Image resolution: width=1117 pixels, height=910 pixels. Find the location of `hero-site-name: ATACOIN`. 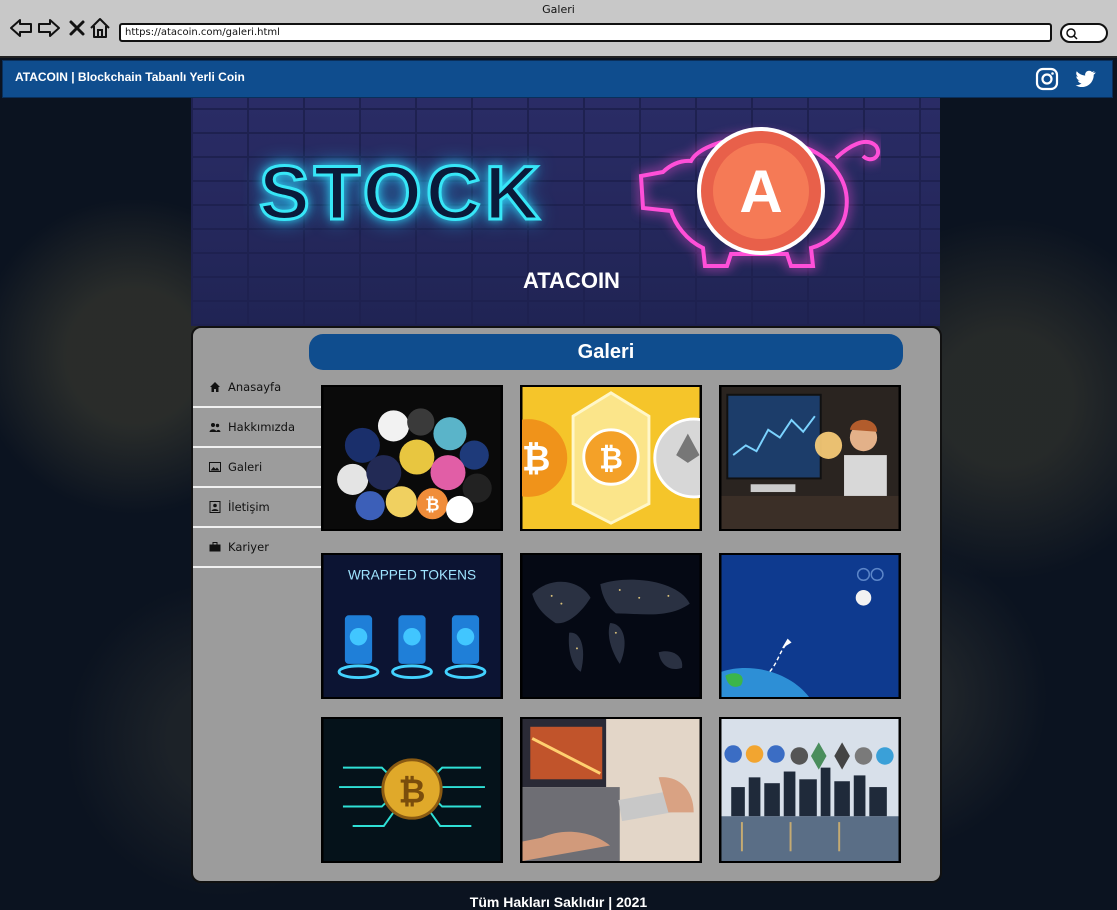

hero-site-name: ATACOIN is located at coordinates (571, 280).